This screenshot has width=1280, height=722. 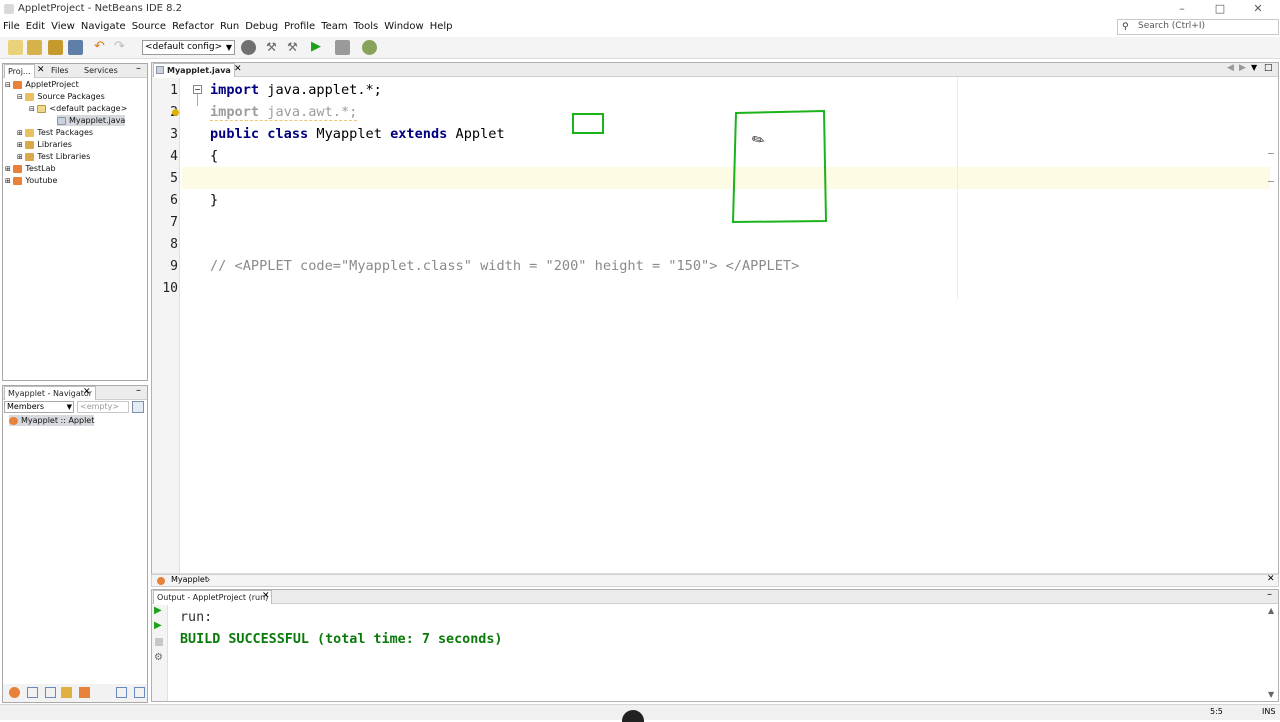 What do you see at coordinates (1220, 10) in the screenshot?
I see `maximize-icon: □` at bounding box center [1220, 10].